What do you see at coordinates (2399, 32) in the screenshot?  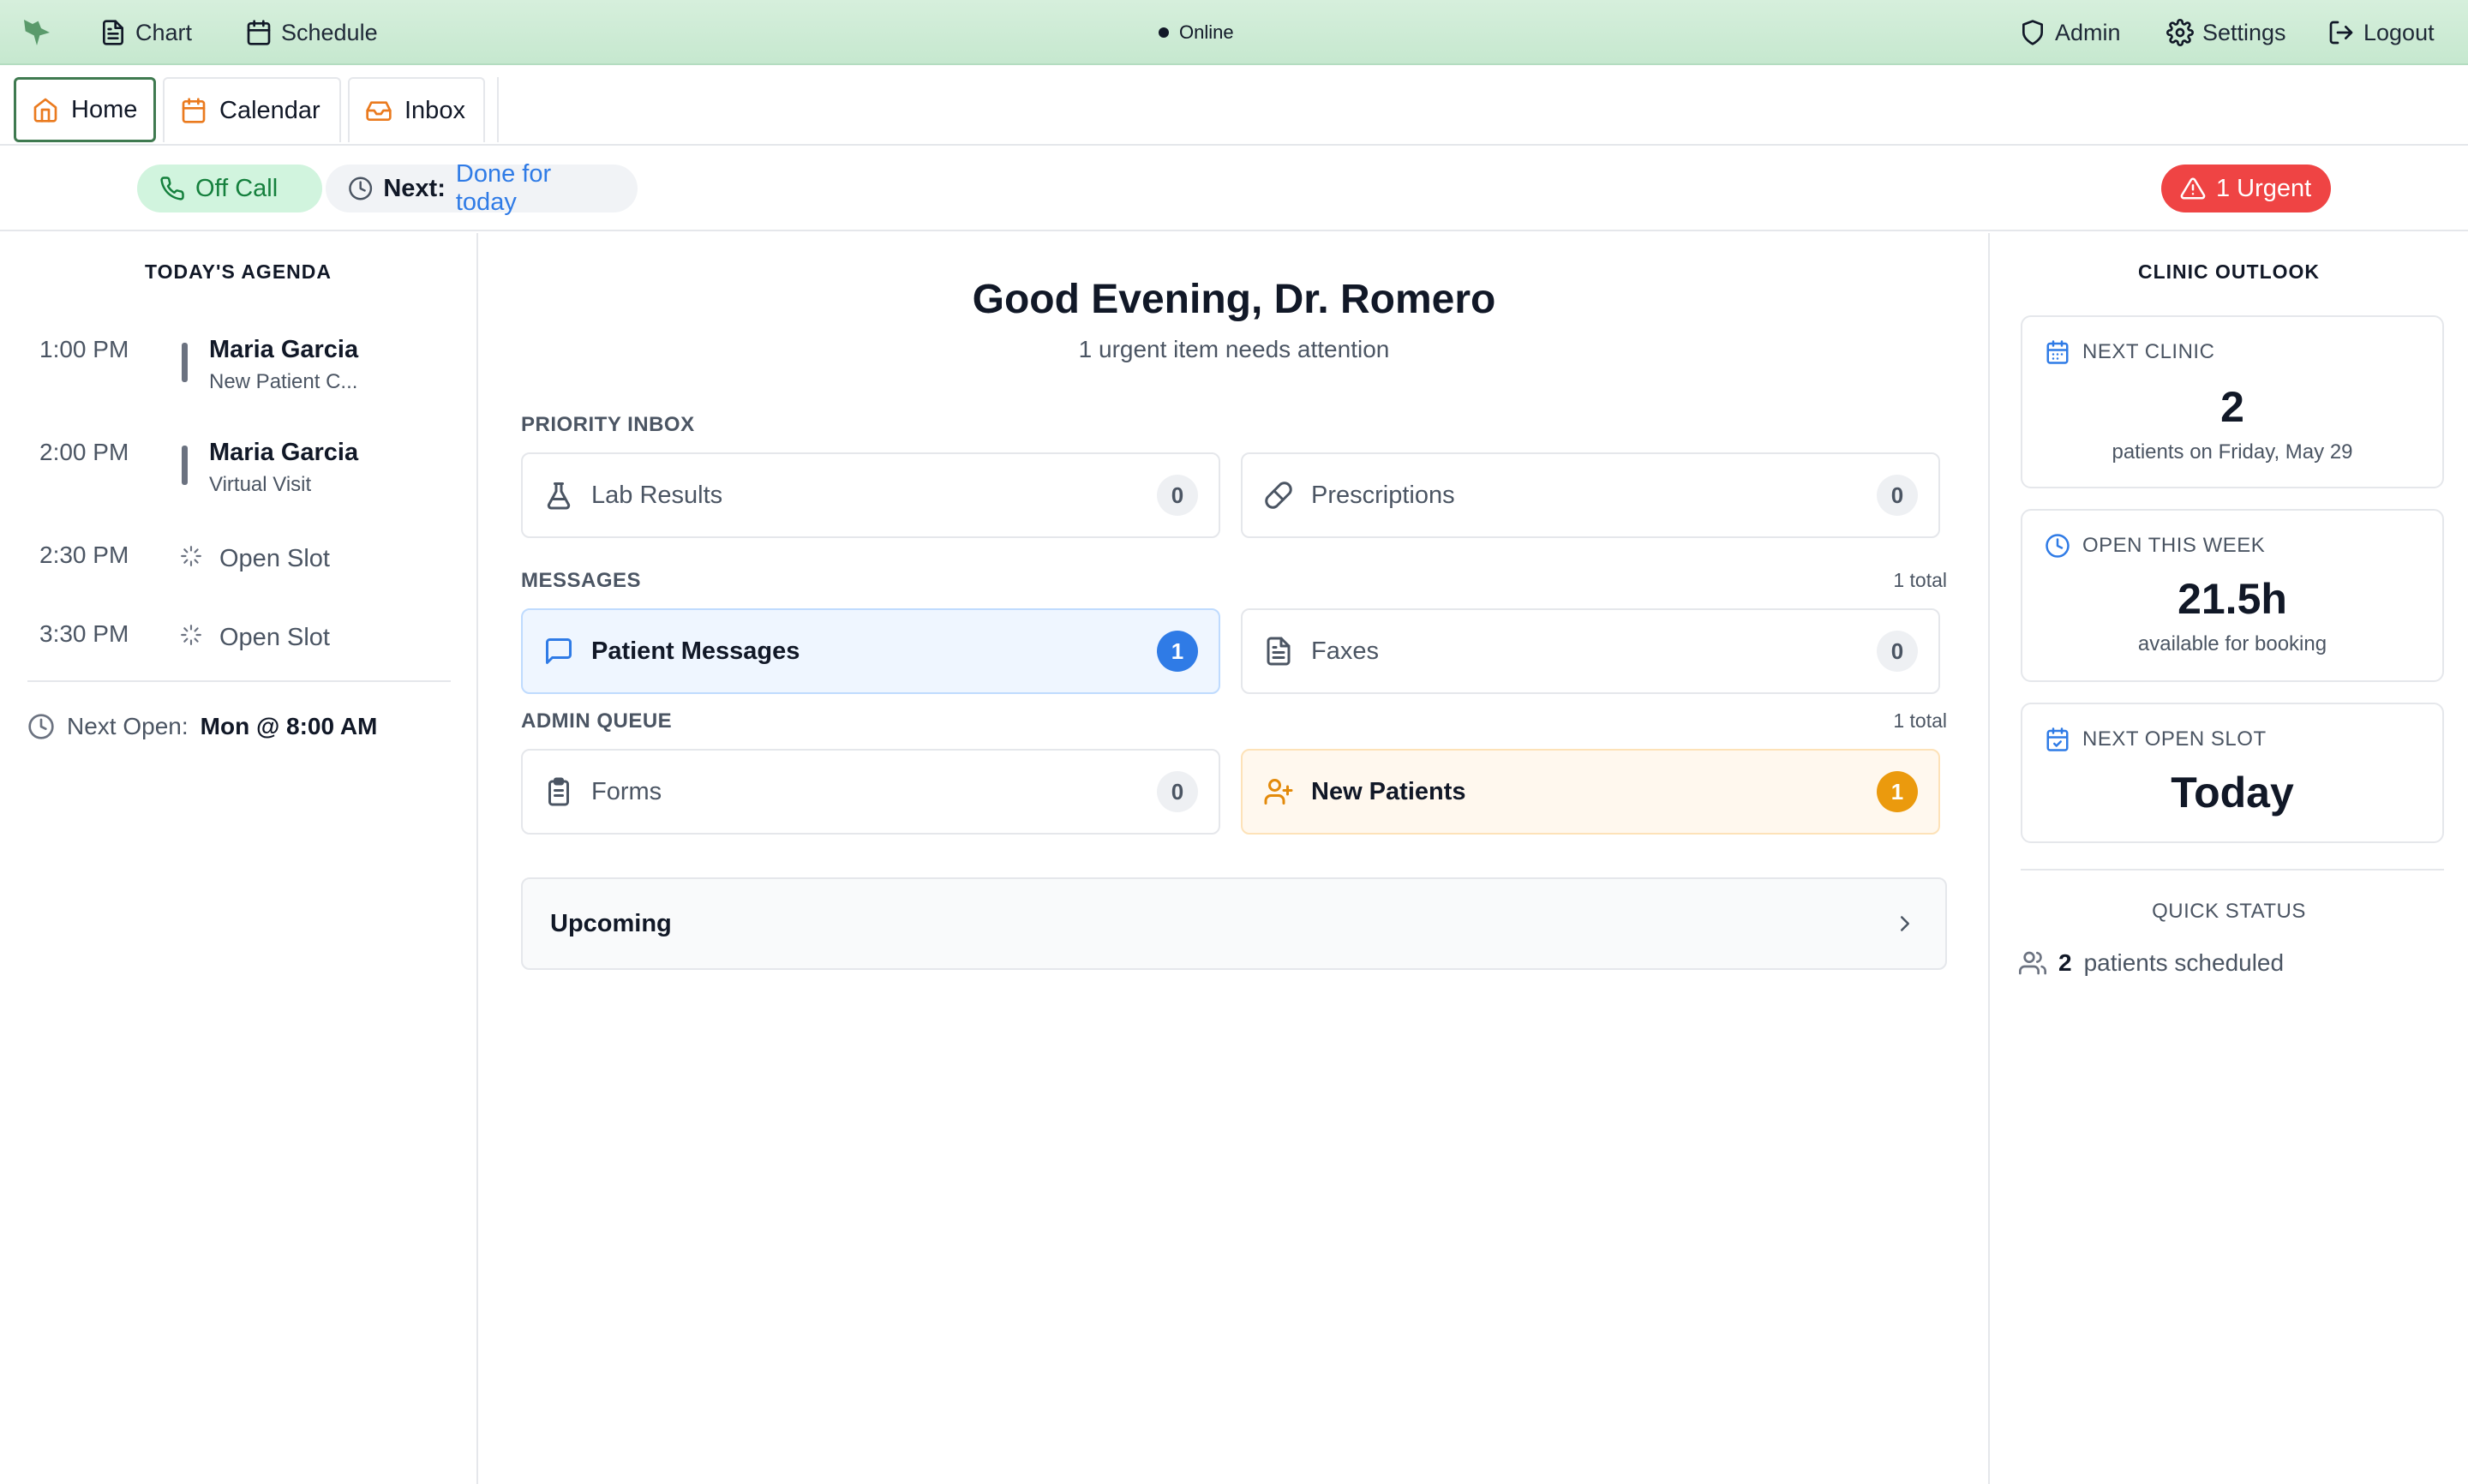 I see `nav-logout-label: Logout` at bounding box center [2399, 32].